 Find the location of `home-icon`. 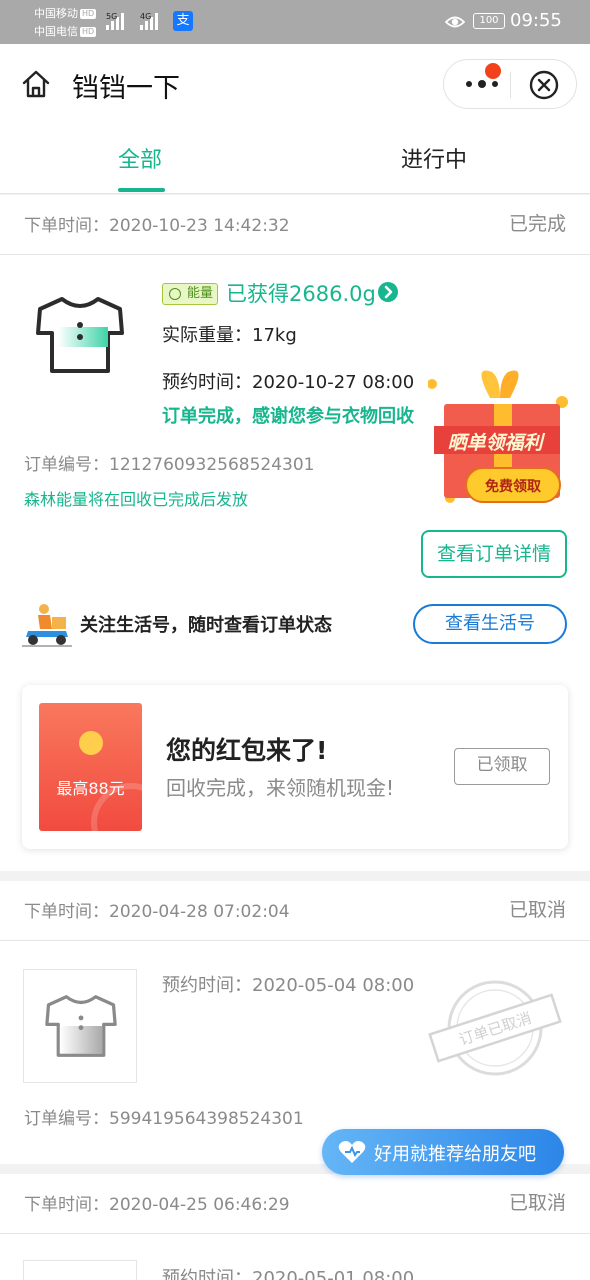

home-icon is located at coordinates (36, 84).